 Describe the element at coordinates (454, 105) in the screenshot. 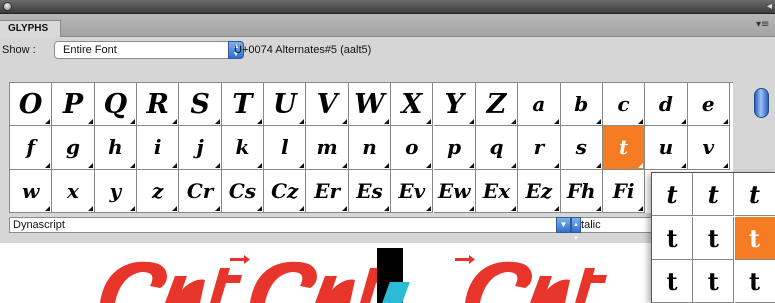

I see `glyph-cell: Y` at that location.